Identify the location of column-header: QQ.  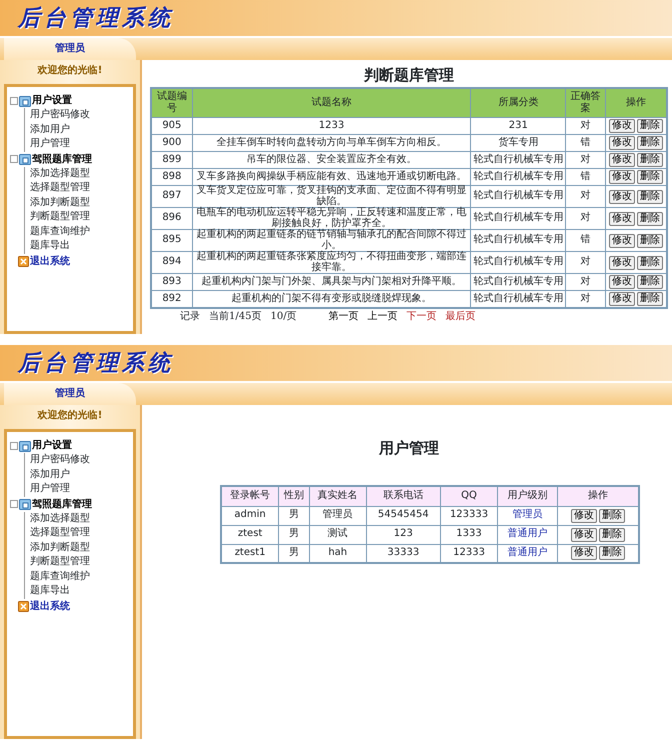
(469, 496).